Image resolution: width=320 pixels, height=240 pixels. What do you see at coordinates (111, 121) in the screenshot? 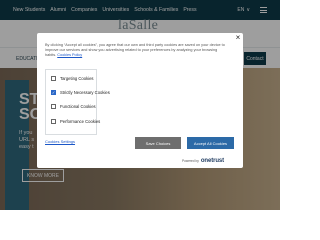
I see `option-performance: Performance Cookies` at bounding box center [111, 121].